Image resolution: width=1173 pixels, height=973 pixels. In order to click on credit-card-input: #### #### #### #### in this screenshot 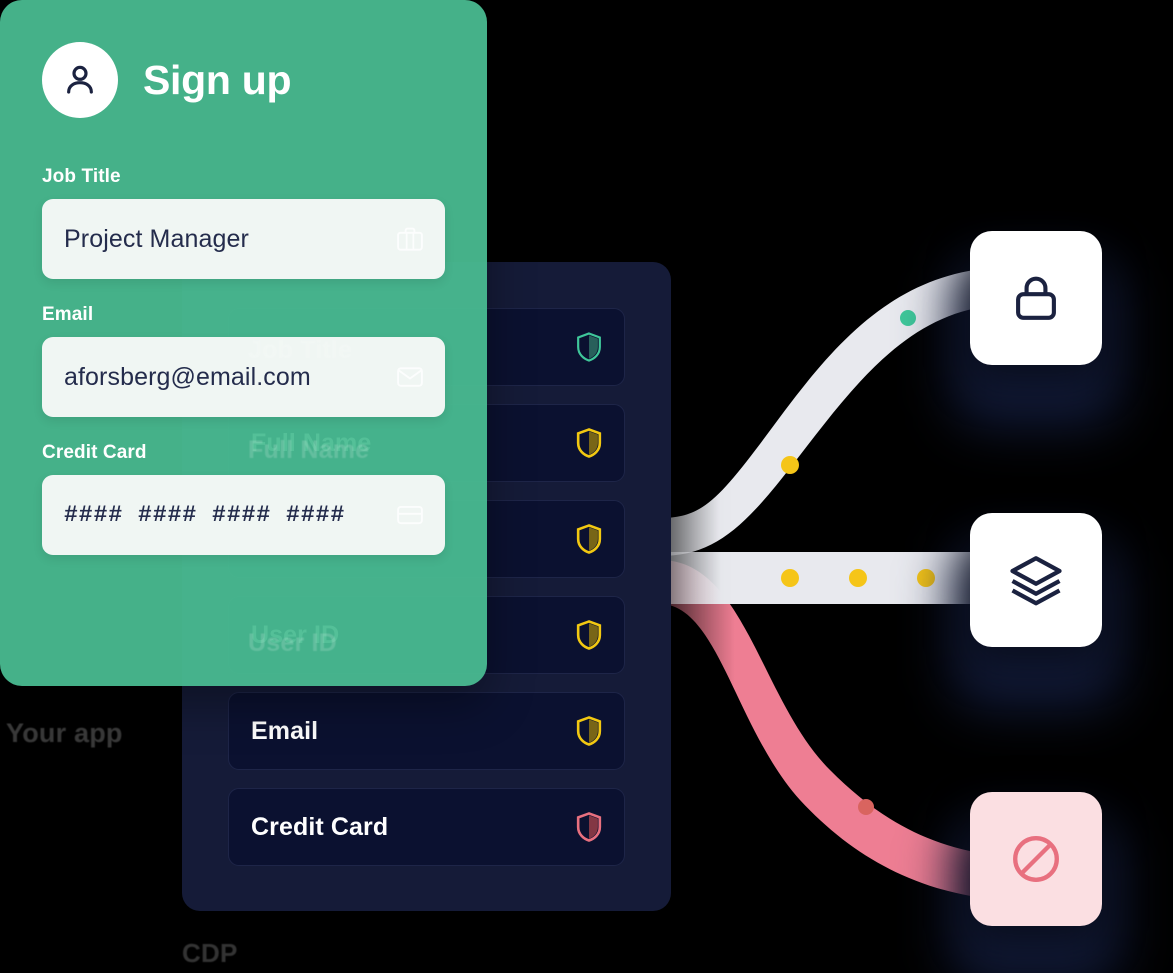, I will do `click(243, 515)`.